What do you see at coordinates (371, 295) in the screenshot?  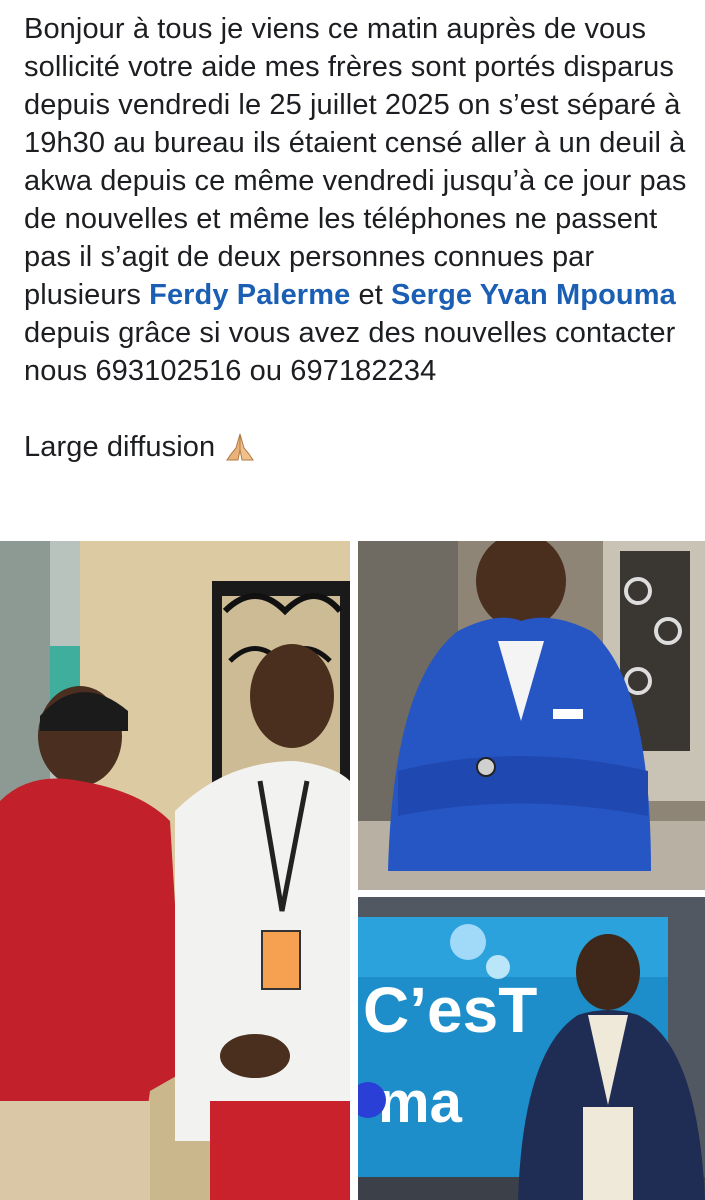 I see `post-text-part2: et` at bounding box center [371, 295].